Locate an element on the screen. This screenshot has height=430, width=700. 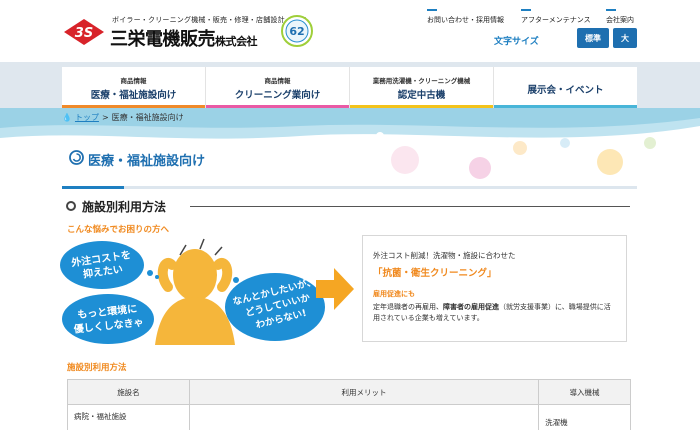
after-maintenance-link: アフターメンテナンス is located at coordinates (556, 17).